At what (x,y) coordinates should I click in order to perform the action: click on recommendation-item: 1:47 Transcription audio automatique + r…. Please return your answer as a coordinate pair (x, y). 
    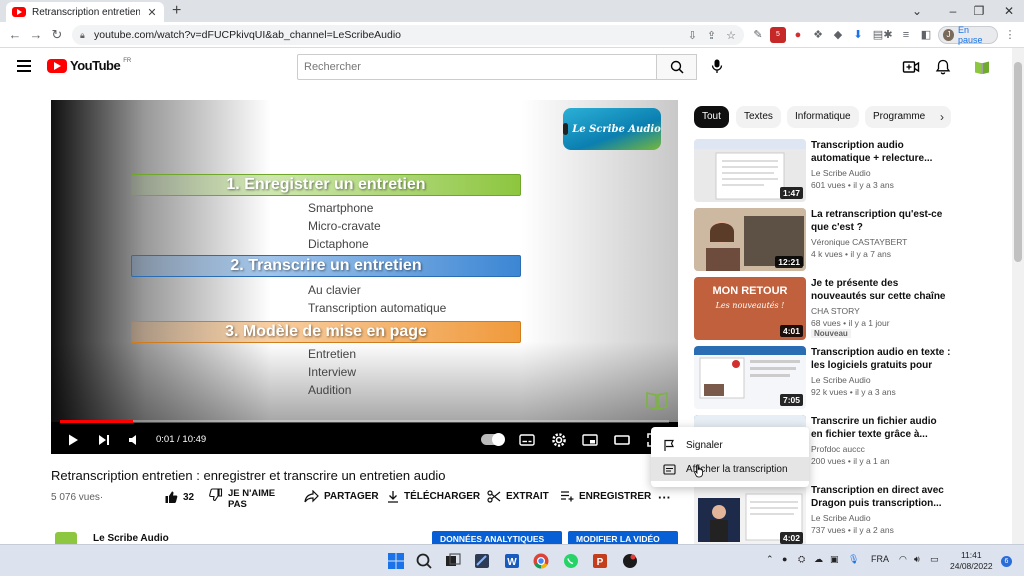
    Looking at the image, I should click on (824, 171).